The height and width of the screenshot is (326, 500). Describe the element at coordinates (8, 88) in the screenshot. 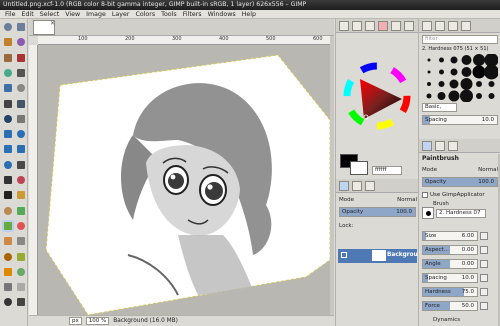

I see `color-picker-tool` at that location.